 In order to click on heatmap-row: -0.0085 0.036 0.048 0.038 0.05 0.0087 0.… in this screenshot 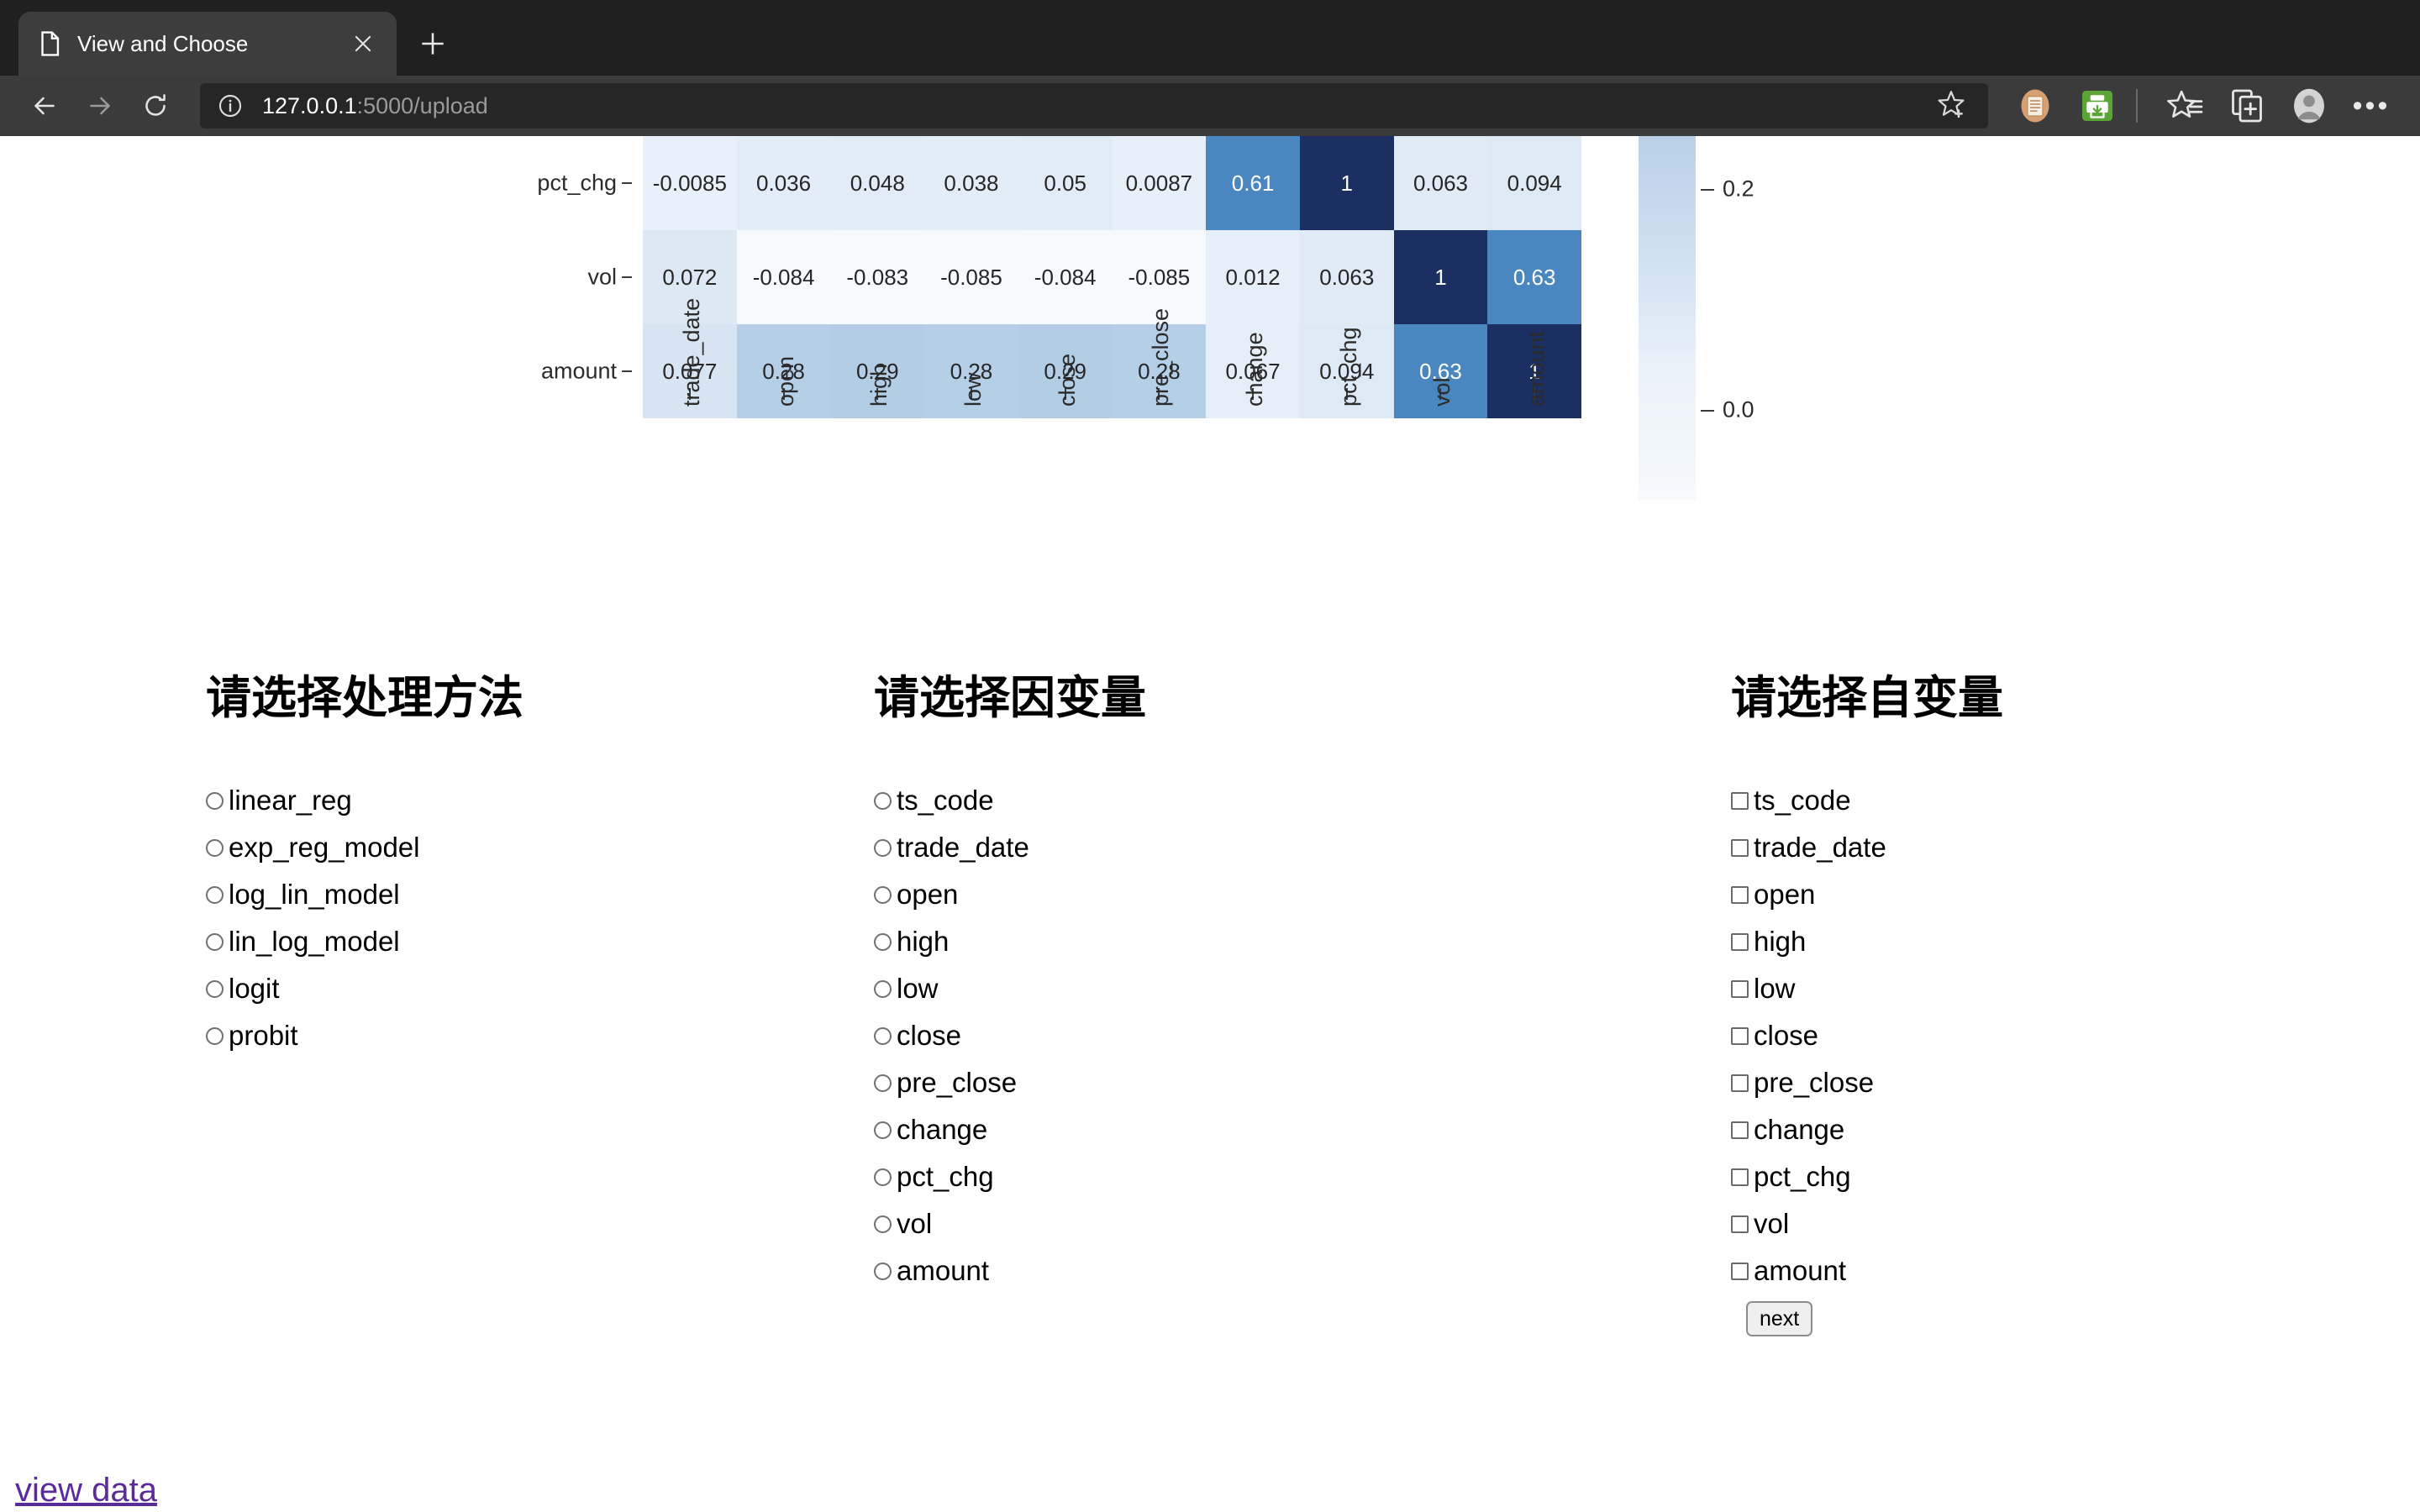, I will do `click(1112, 183)`.